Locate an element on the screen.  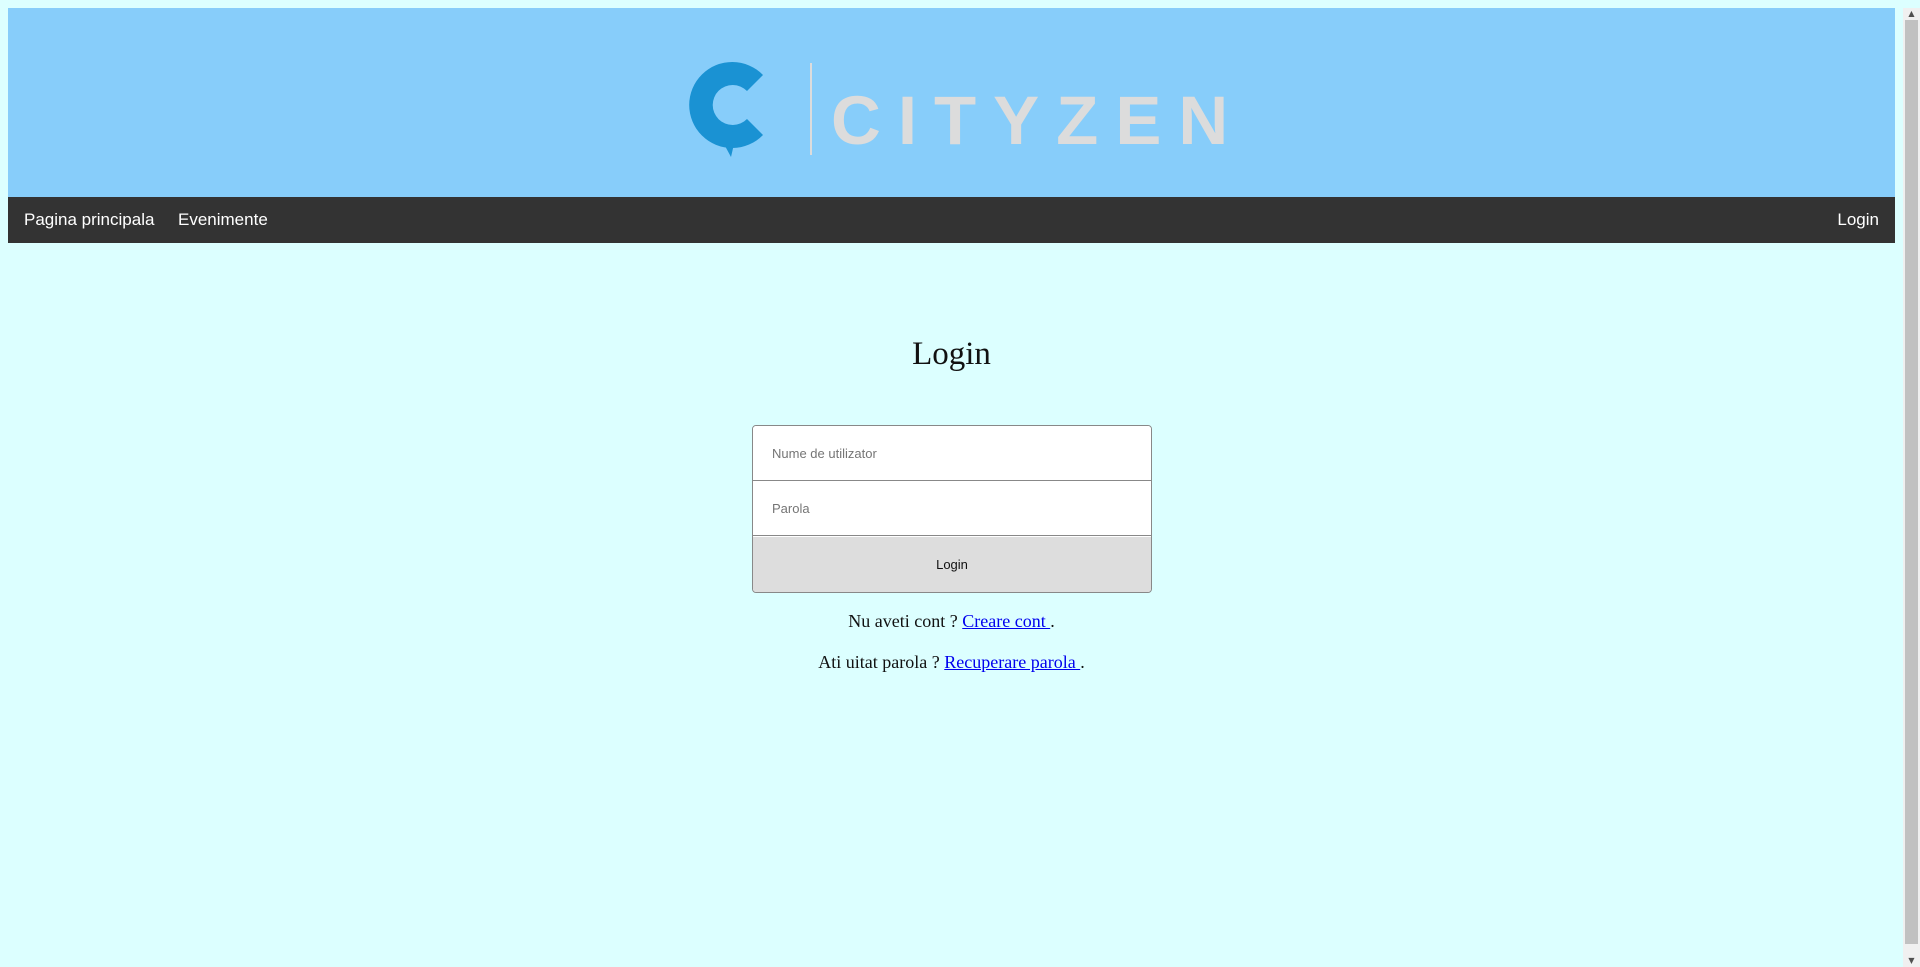
top-navbar: Pagina principala Evenimente Login is located at coordinates (951, 220).